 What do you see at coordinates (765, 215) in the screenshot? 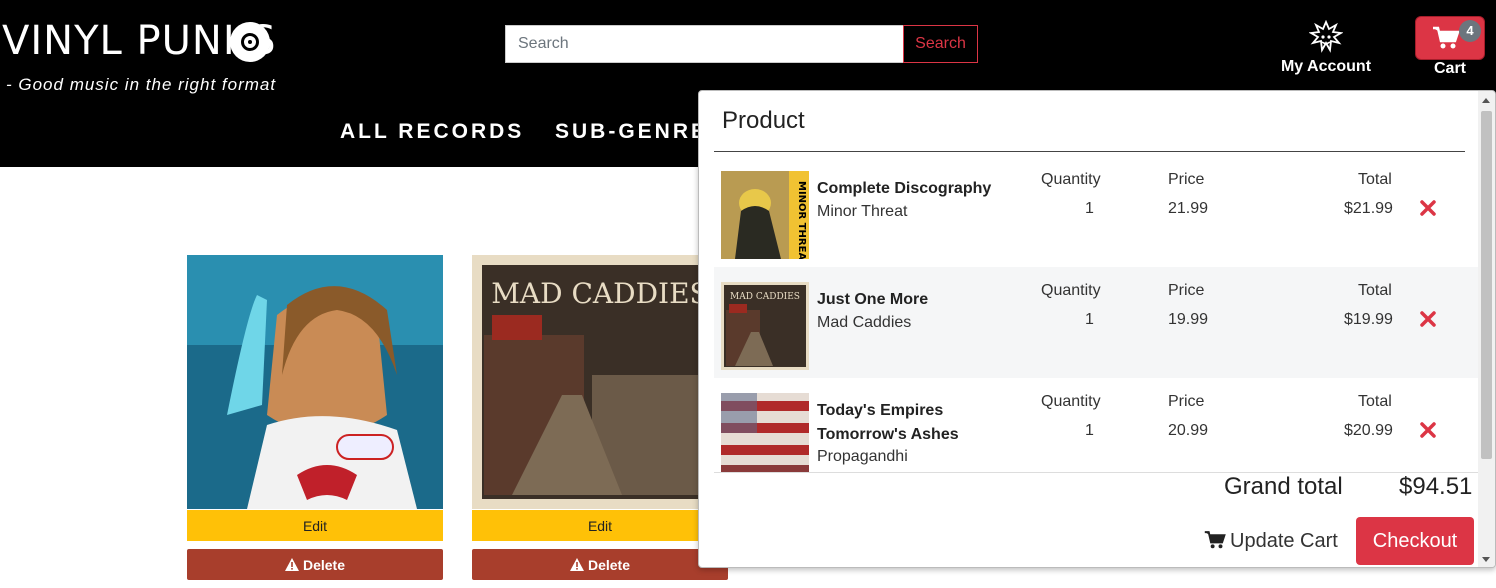
I see `cart-item-thumbnail: MINOR THREAT` at bounding box center [765, 215].